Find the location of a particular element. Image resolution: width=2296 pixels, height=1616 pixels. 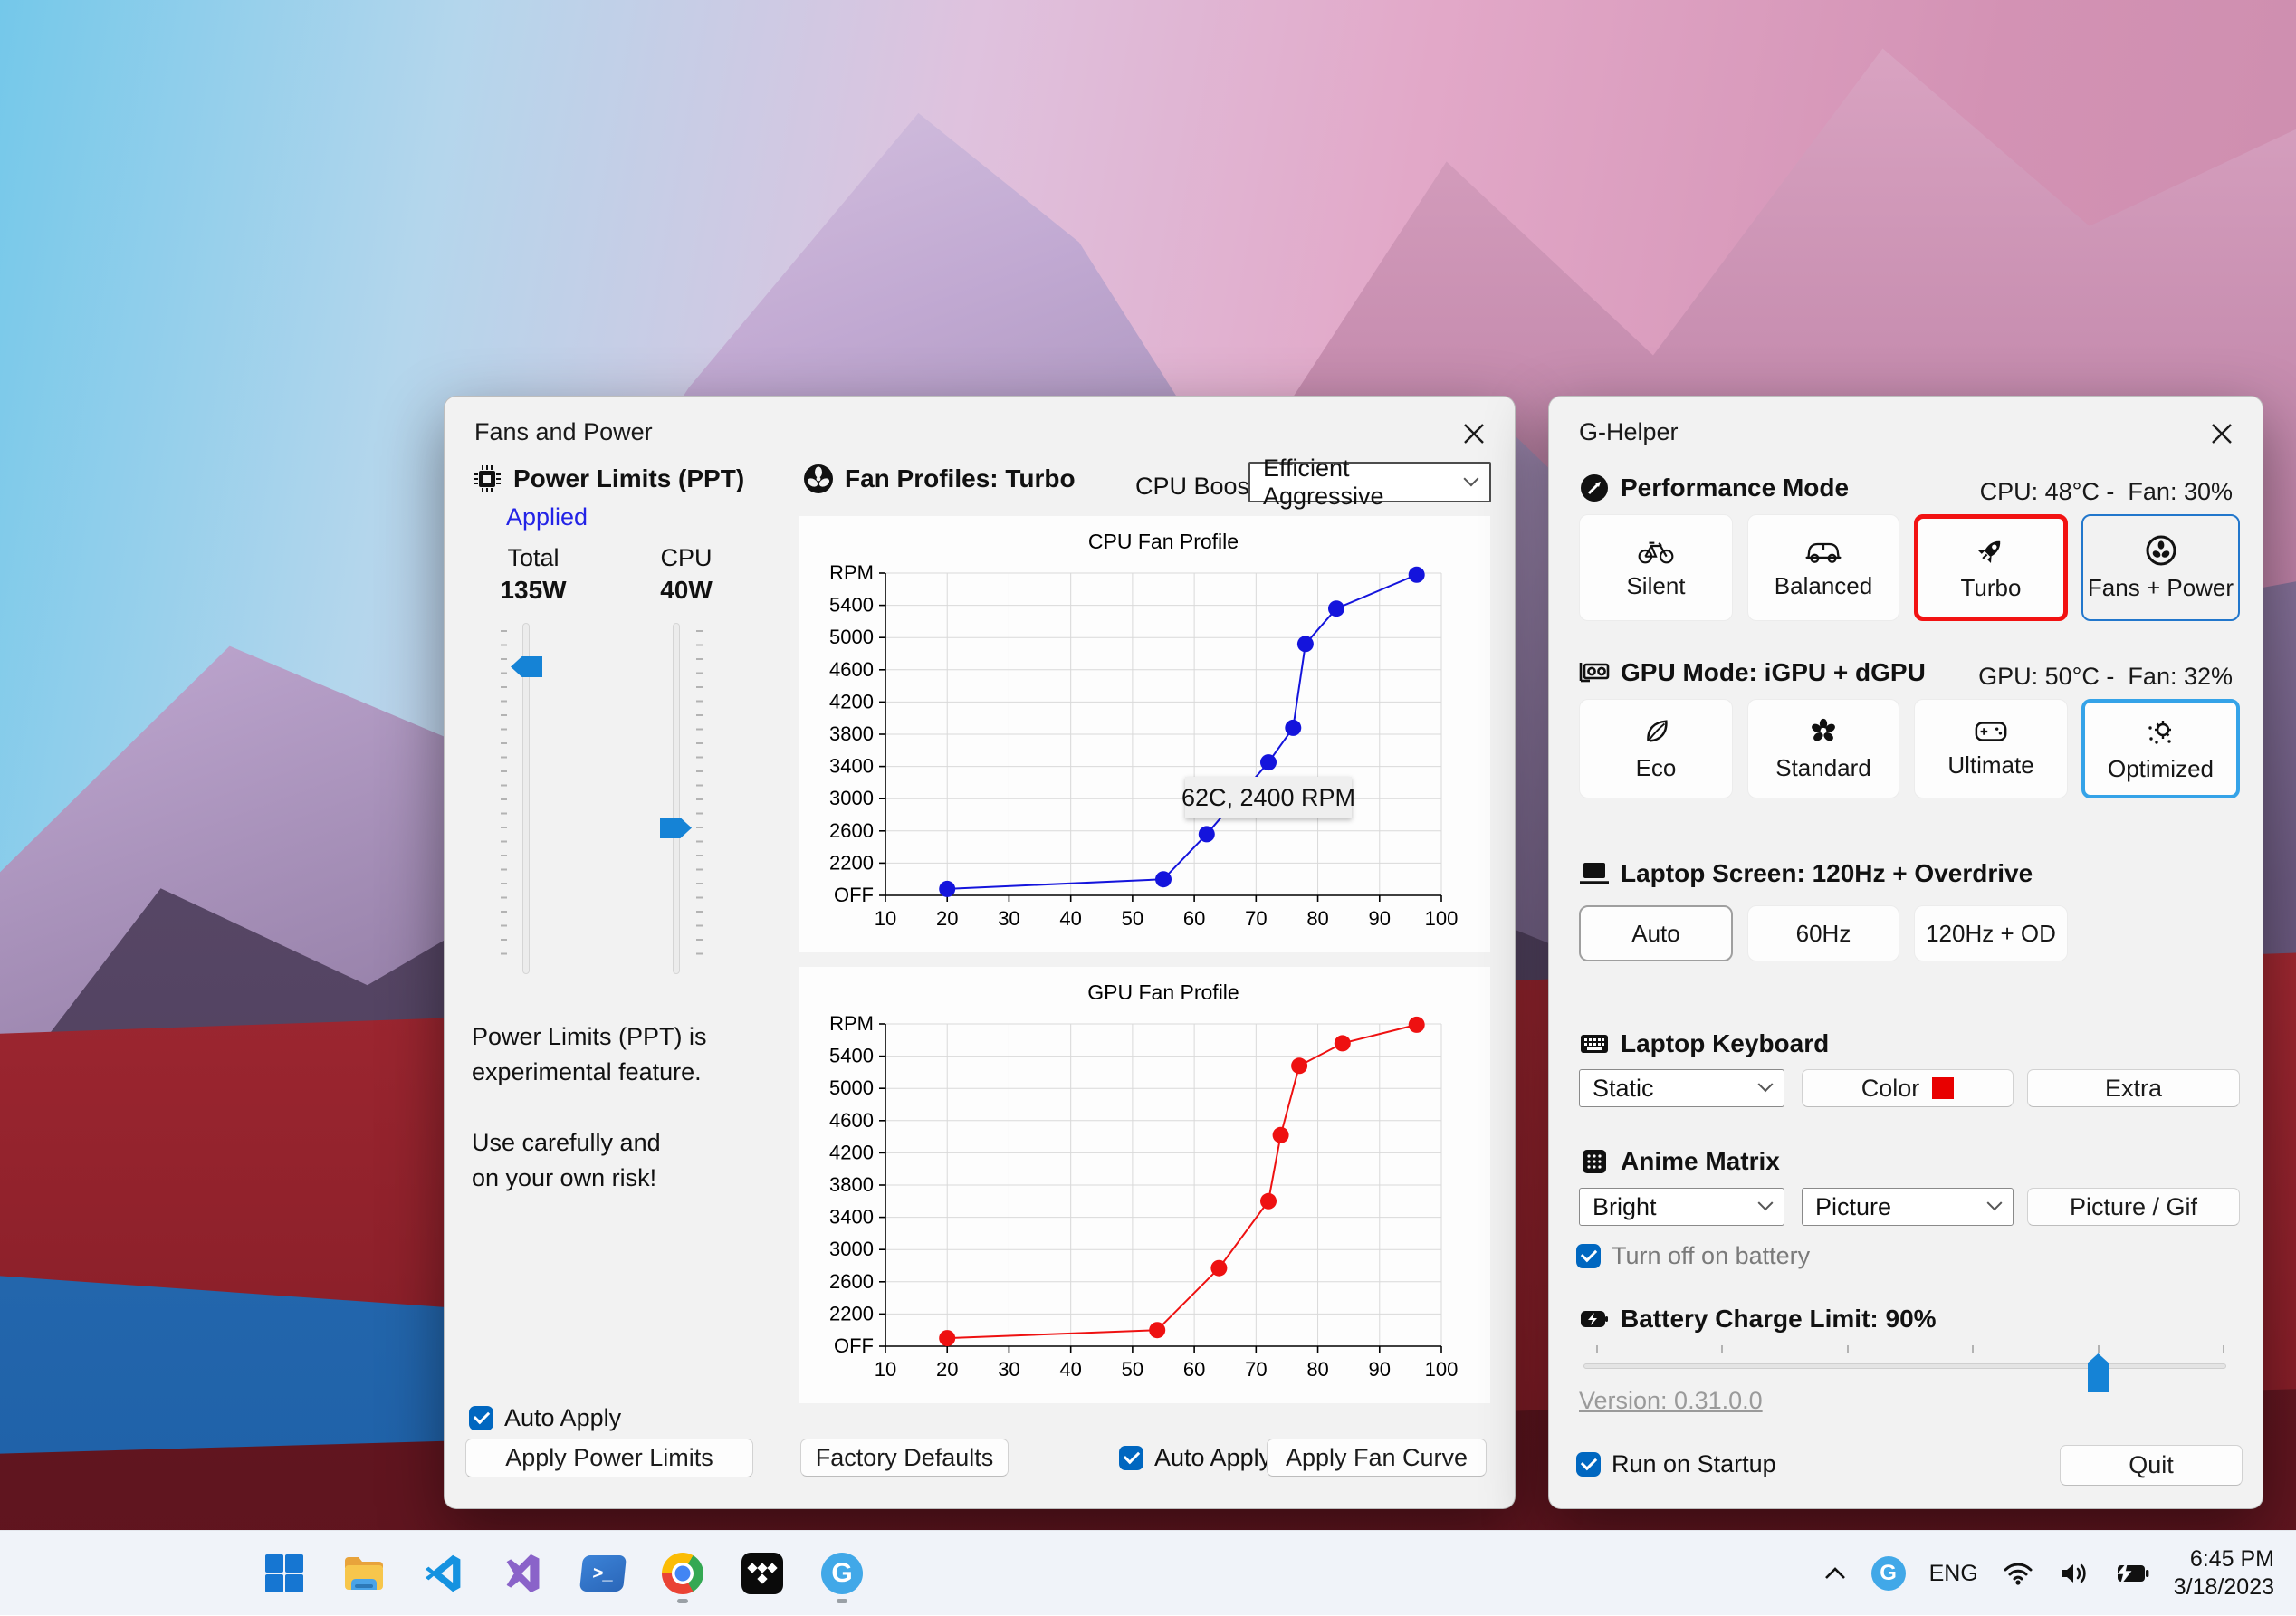

chrome-icon is located at coordinates (682, 1574).